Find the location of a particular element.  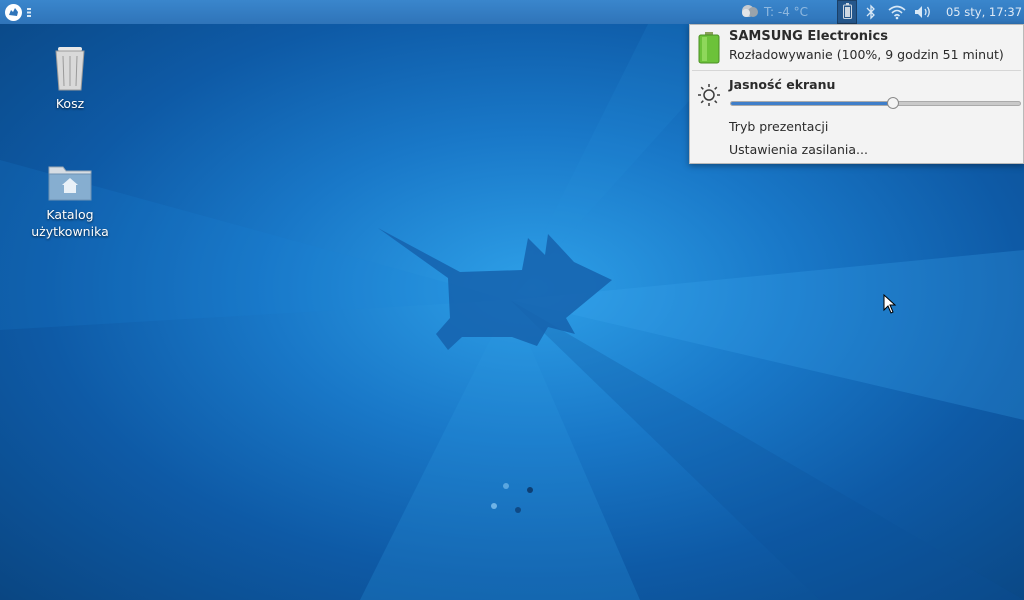

xfce-logo-icon is located at coordinates (13, 12).